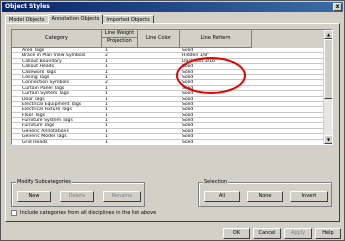 The width and height of the screenshot is (345, 241). I want to click on header-line-weight: Line Weight Projection, so click(120, 39).